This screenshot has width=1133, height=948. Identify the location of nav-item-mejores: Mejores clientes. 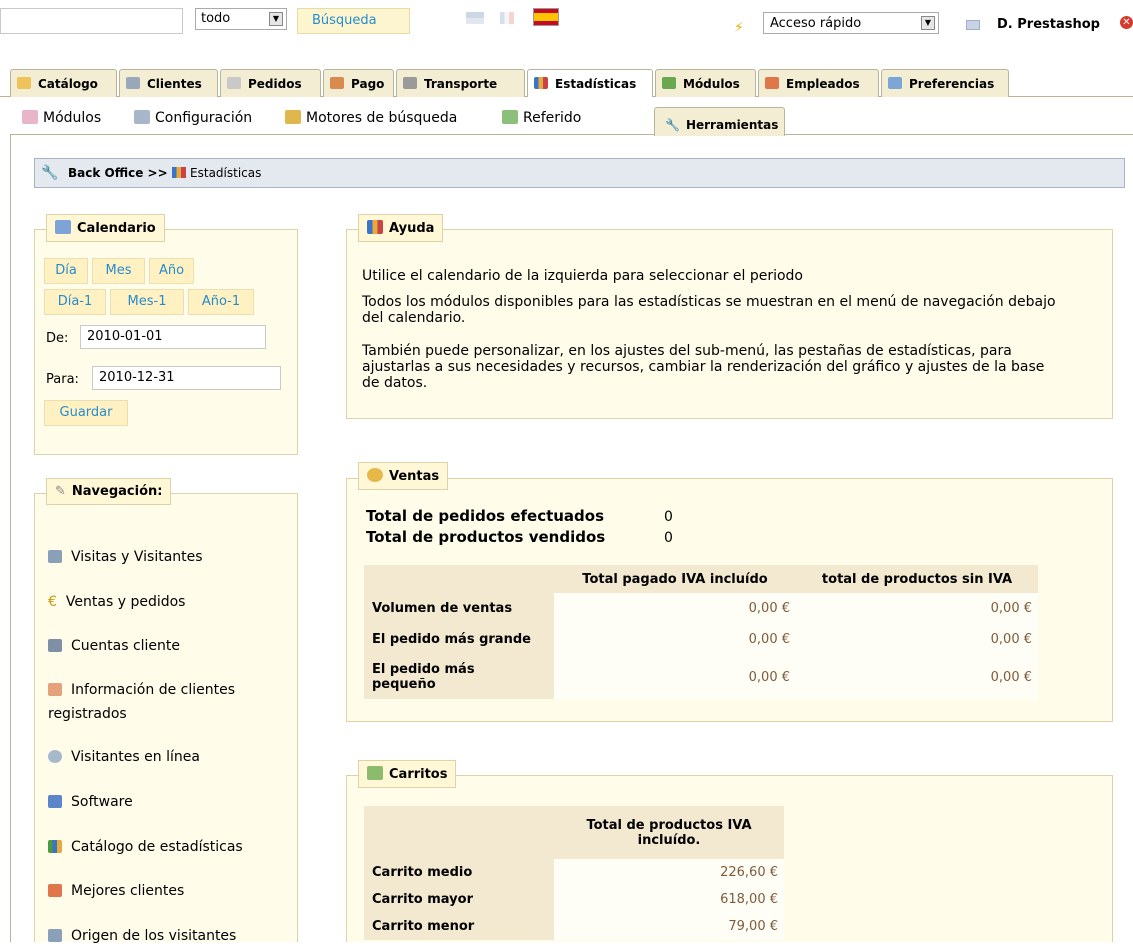
(168, 891).